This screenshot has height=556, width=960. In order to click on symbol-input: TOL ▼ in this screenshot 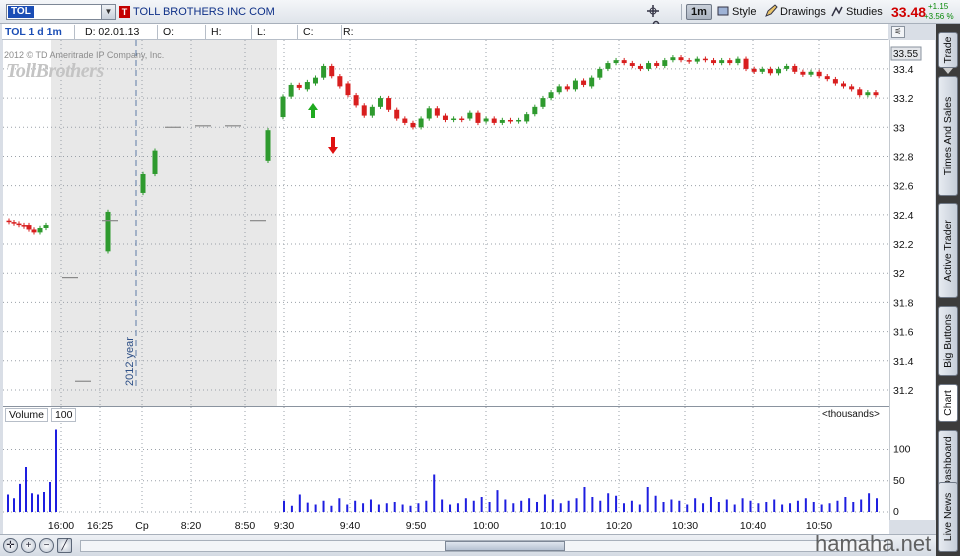, I will do `click(61, 12)`.